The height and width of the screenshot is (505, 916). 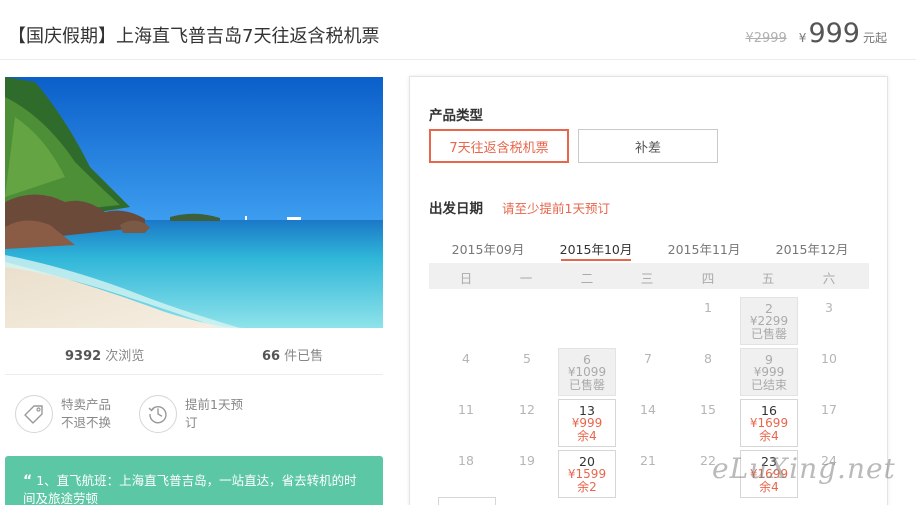 I want to click on feature-no-refund: 特卖产品 不退不换, so click(x=69, y=414).